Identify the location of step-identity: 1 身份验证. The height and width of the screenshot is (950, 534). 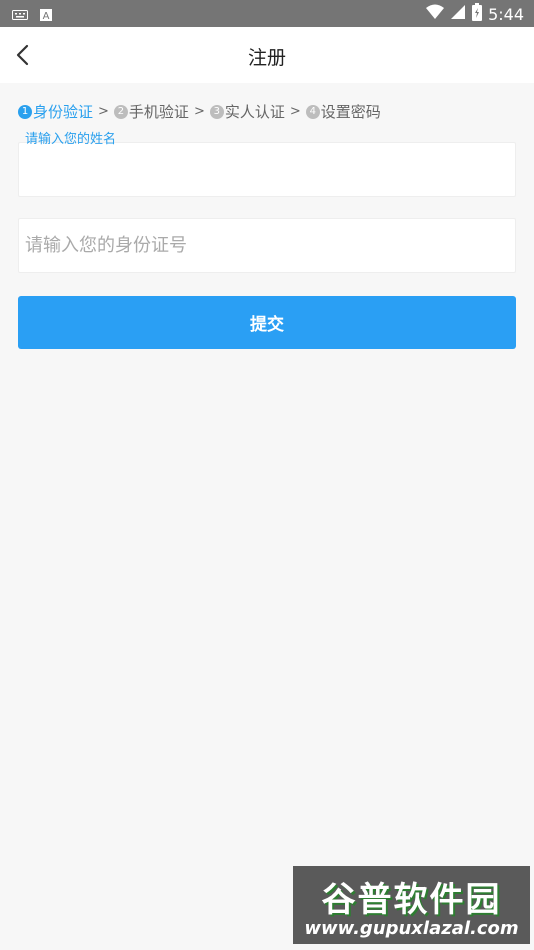
(55, 111).